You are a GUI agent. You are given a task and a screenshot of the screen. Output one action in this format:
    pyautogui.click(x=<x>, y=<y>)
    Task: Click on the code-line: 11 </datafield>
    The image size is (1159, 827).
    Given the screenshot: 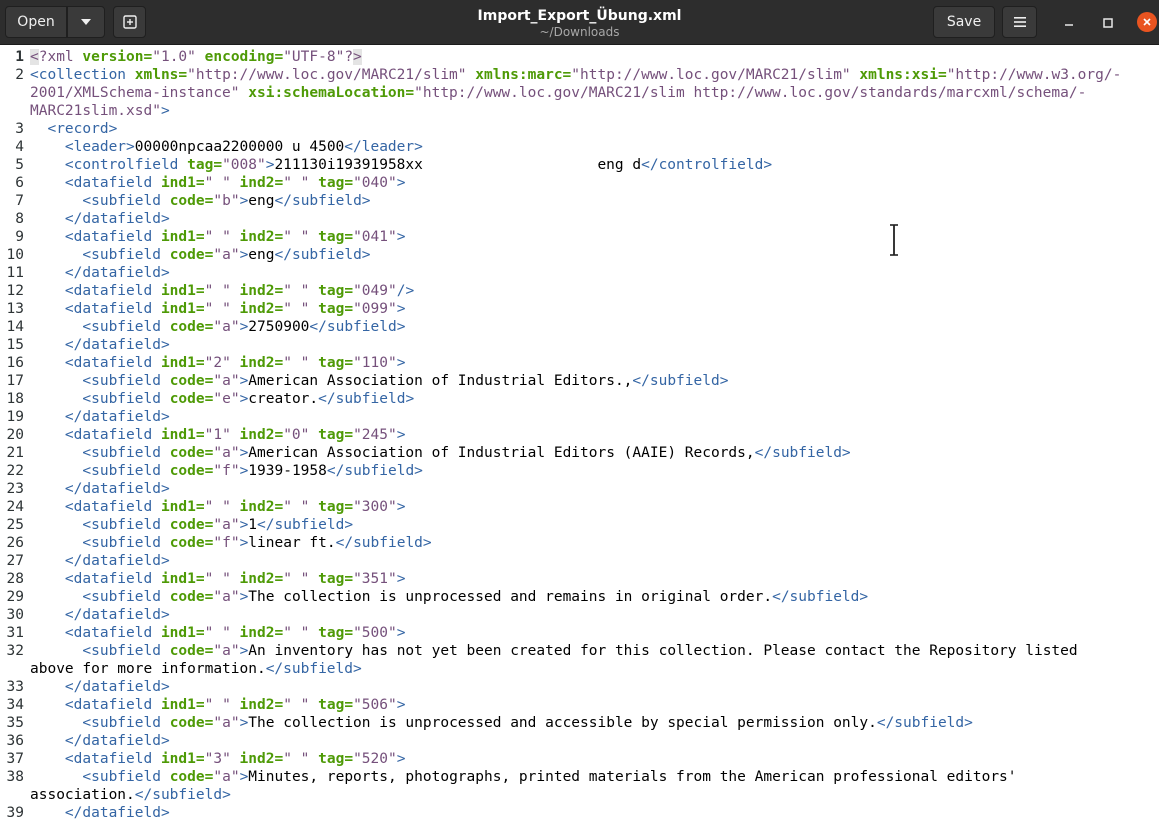 What is the action you would take?
    pyautogui.click(x=579, y=273)
    